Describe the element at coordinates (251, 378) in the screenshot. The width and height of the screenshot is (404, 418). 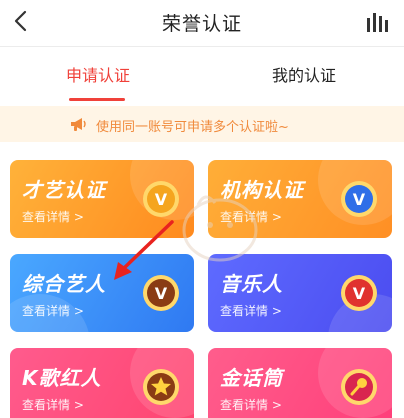
I see `card-title: 金话筒` at that location.